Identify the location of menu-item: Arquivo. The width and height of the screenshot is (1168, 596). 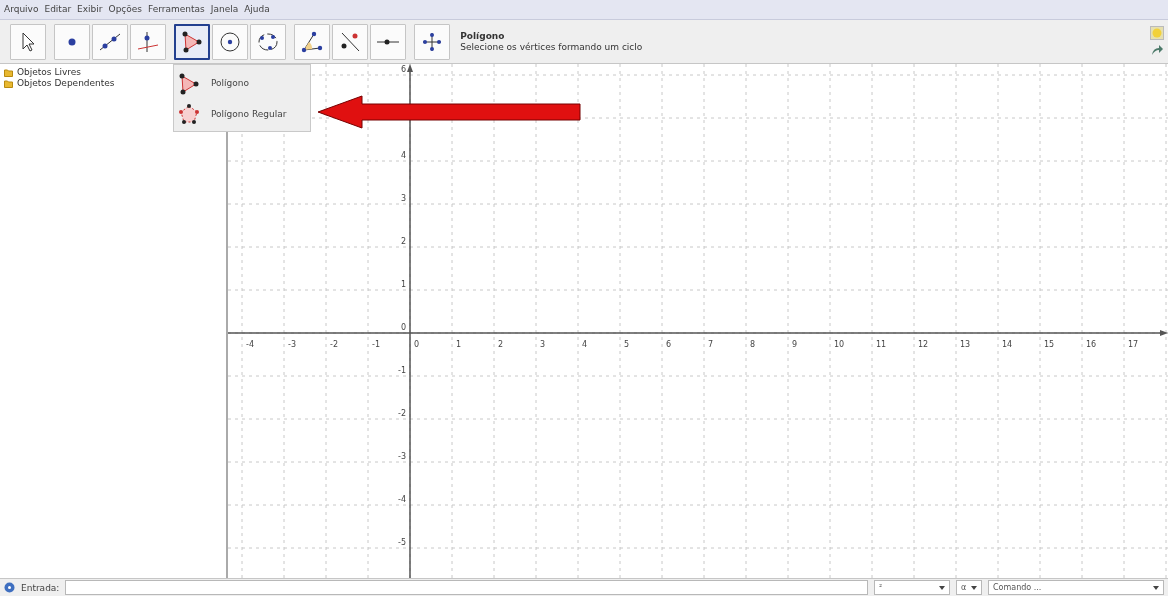
(21, 9).